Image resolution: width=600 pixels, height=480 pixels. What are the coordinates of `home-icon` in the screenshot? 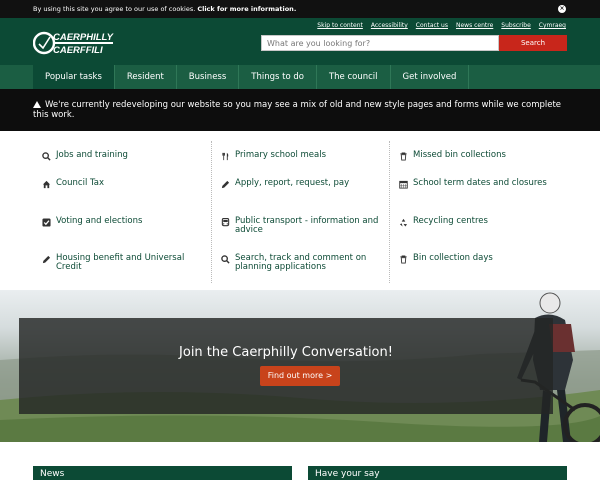 It's located at (46, 184).